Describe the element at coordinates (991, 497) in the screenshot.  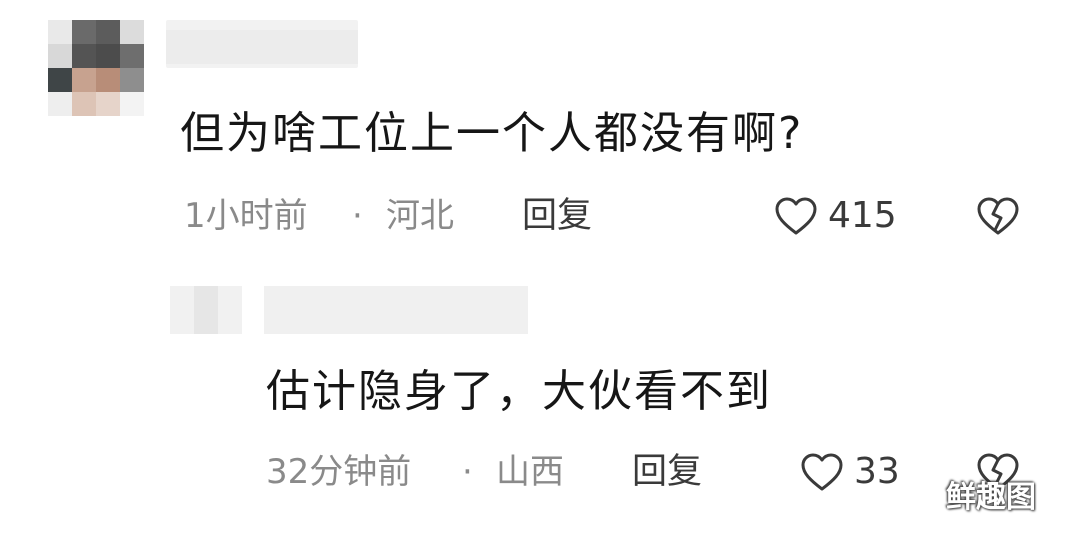
I see `watermark: 鲜趣图` at that location.